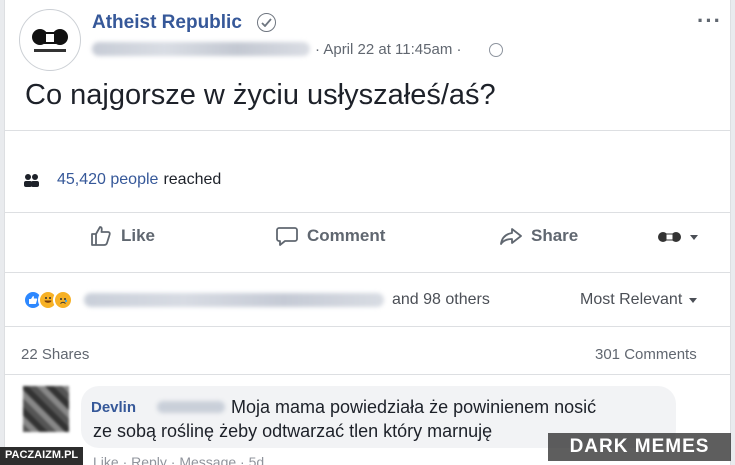 The width and height of the screenshot is (735, 465). Describe the element at coordinates (201, 49) in the screenshot. I see `blurred-author` at that location.